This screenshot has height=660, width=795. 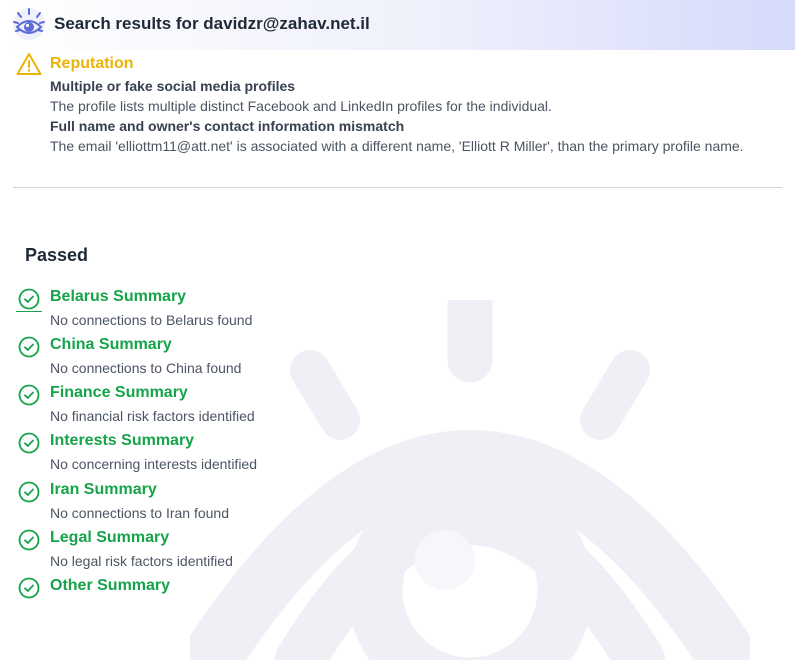 What do you see at coordinates (146, 368) in the screenshot?
I see `passed-item-description: No connections to China found` at bounding box center [146, 368].